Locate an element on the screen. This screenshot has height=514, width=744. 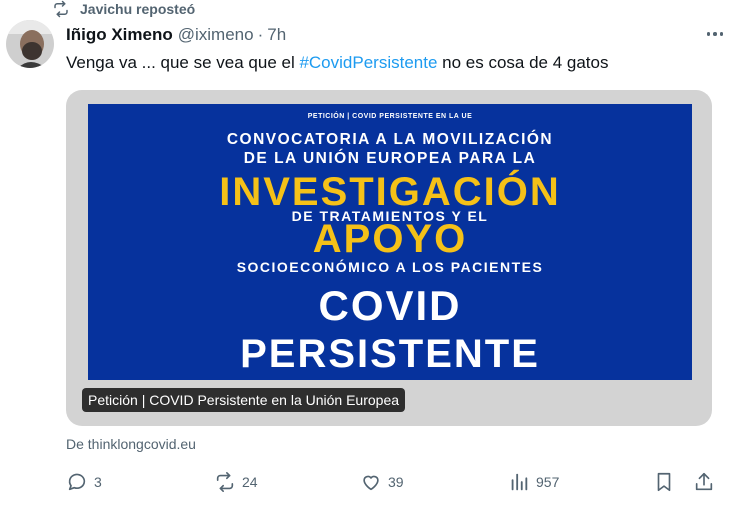
repost-button: 24 is located at coordinates (236, 482).